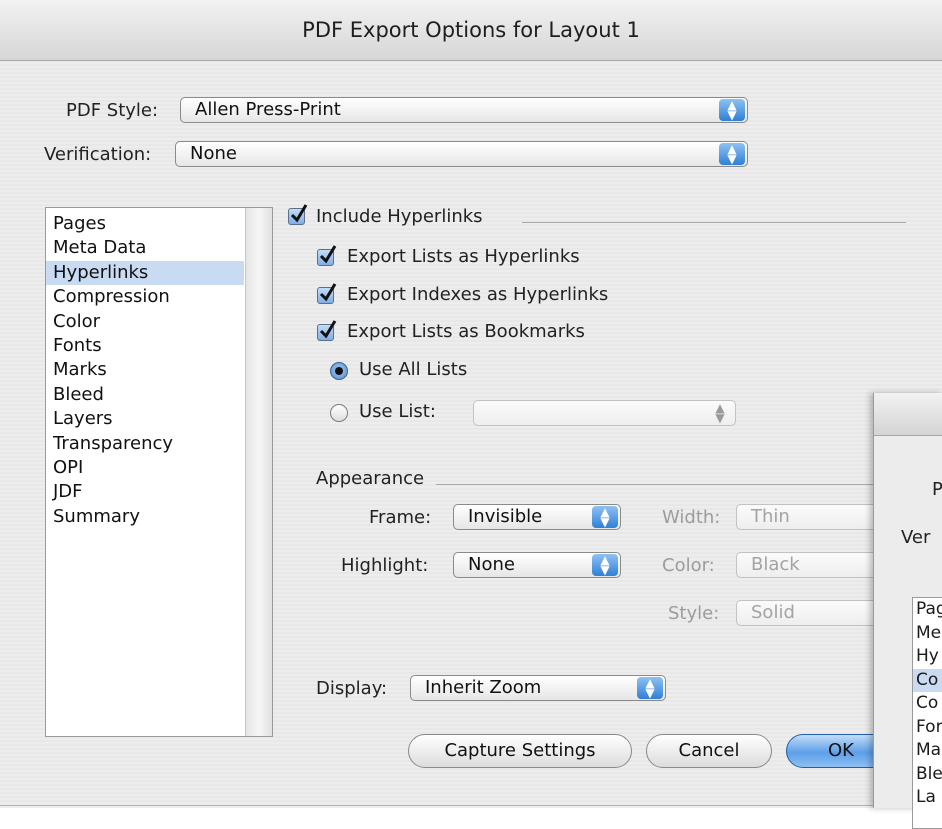  Describe the element at coordinates (145, 444) in the screenshot. I see `category-item-transparency: Transparency` at that location.